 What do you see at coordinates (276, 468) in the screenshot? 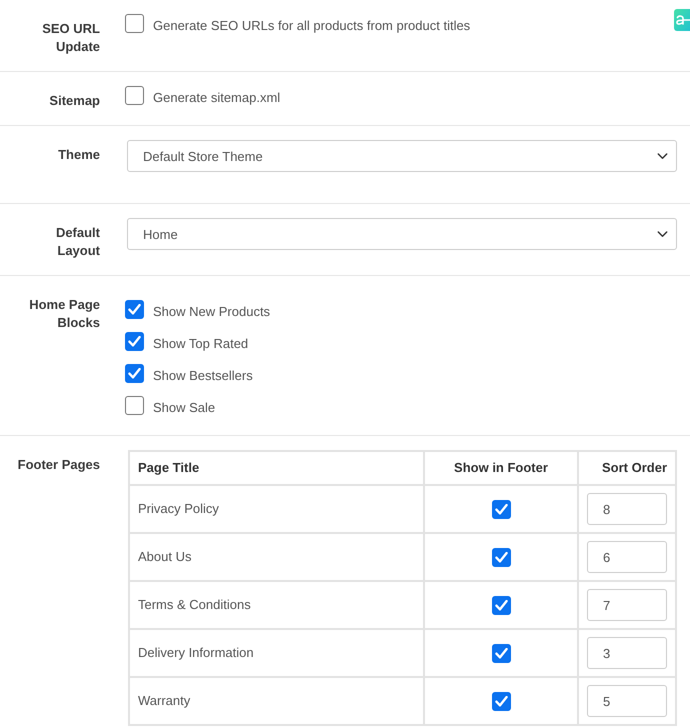
I see `column-header: Page Title` at bounding box center [276, 468].